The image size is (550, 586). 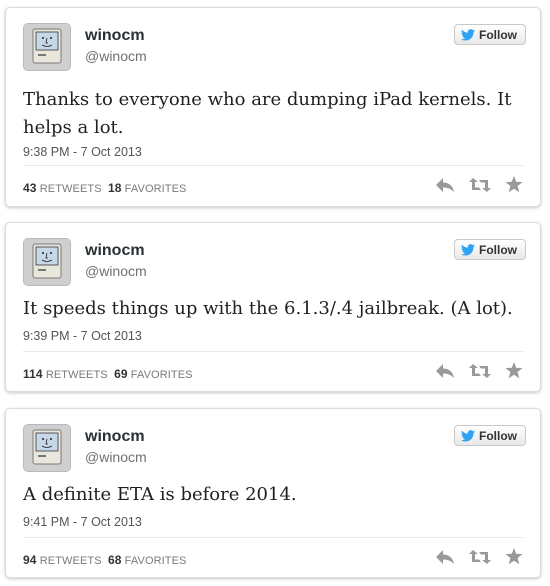 What do you see at coordinates (115, 560) in the screenshot?
I see `favorite-count: 68` at bounding box center [115, 560].